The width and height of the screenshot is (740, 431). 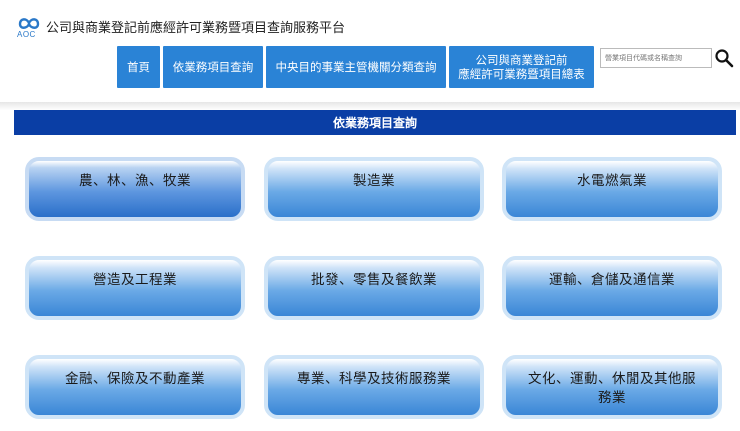 What do you see at coordinates (521, 60) in the screenshot?
I see `nav-master-list-line1: 公司與商業登記前` at bounding box center [521, 60].